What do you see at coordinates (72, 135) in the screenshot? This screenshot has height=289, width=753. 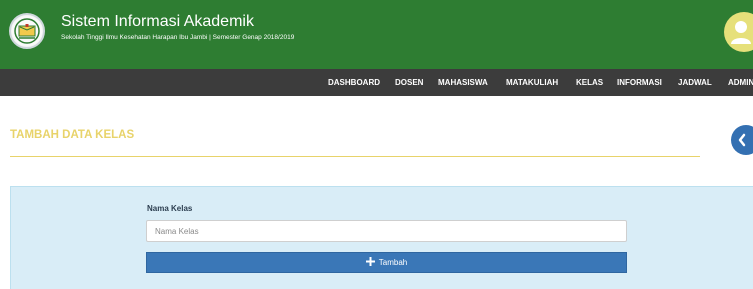 I see `page-title: TAMBAH DATA KELAS` at bounding box center [72, 135].